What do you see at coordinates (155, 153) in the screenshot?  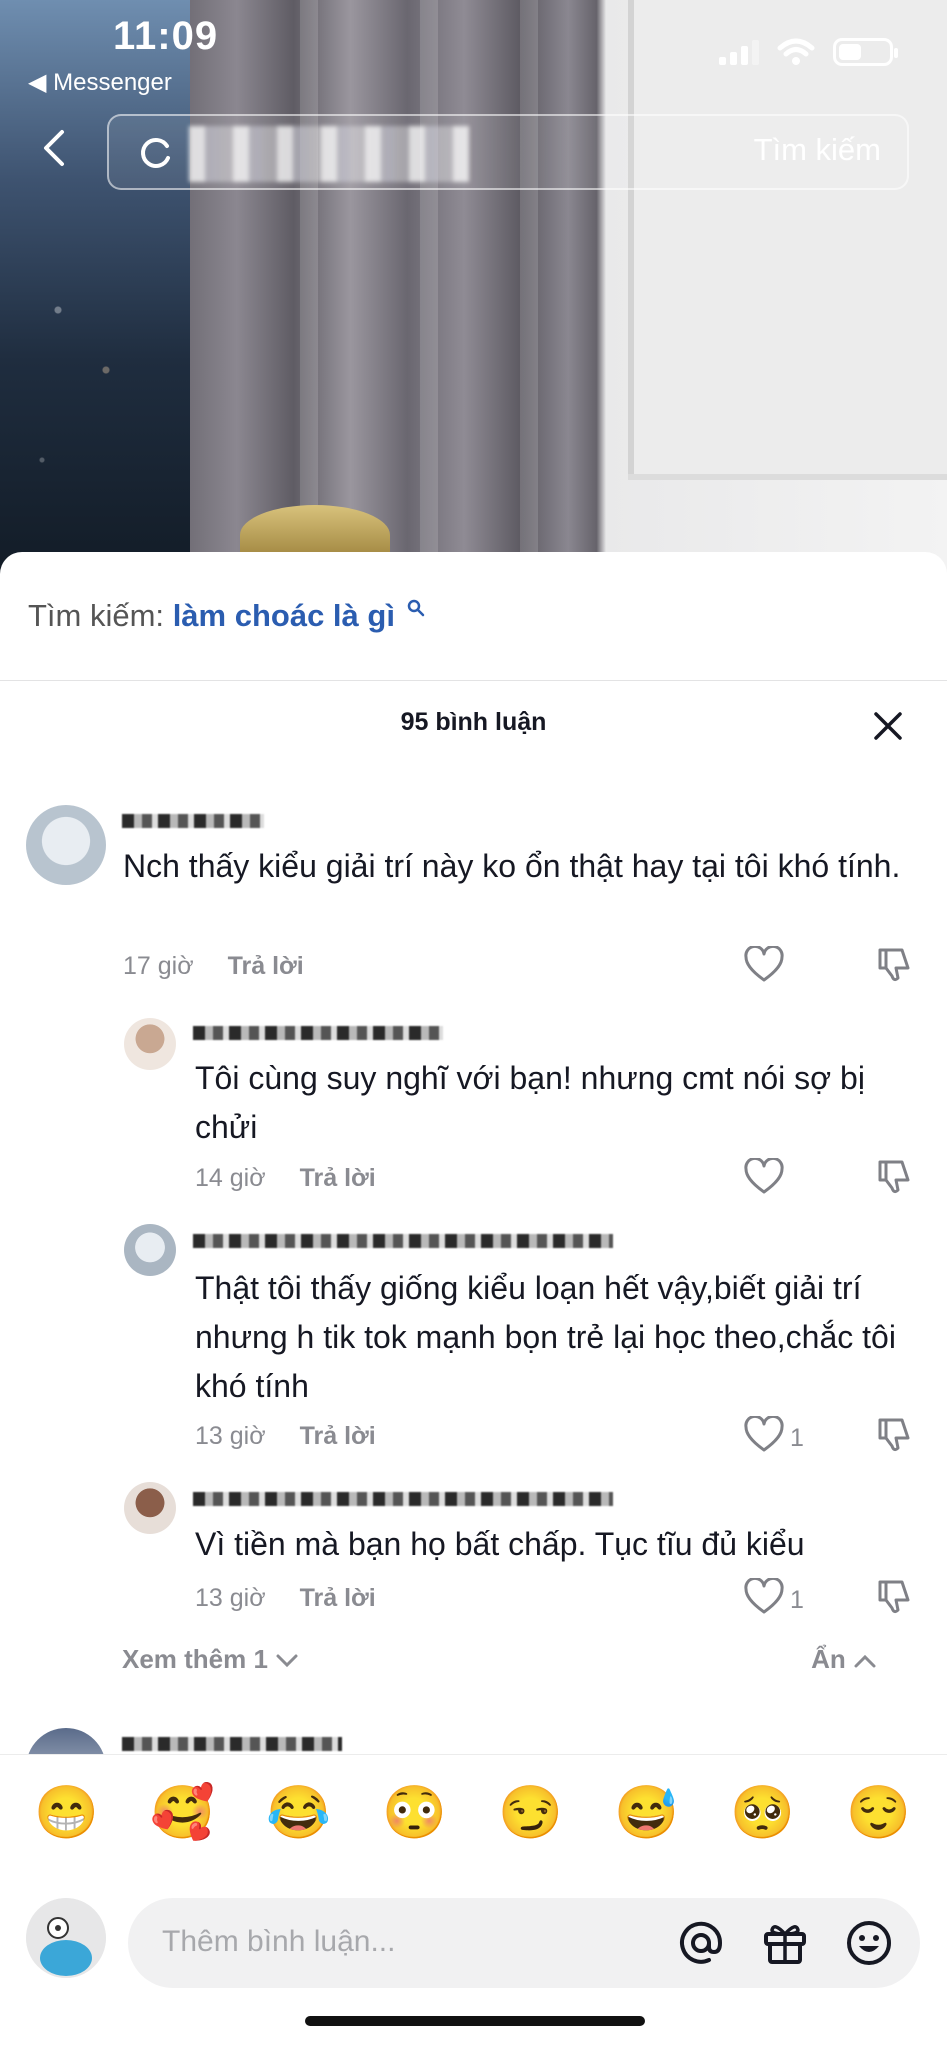 I see `loading-icon` at bounding box center [155, 153].